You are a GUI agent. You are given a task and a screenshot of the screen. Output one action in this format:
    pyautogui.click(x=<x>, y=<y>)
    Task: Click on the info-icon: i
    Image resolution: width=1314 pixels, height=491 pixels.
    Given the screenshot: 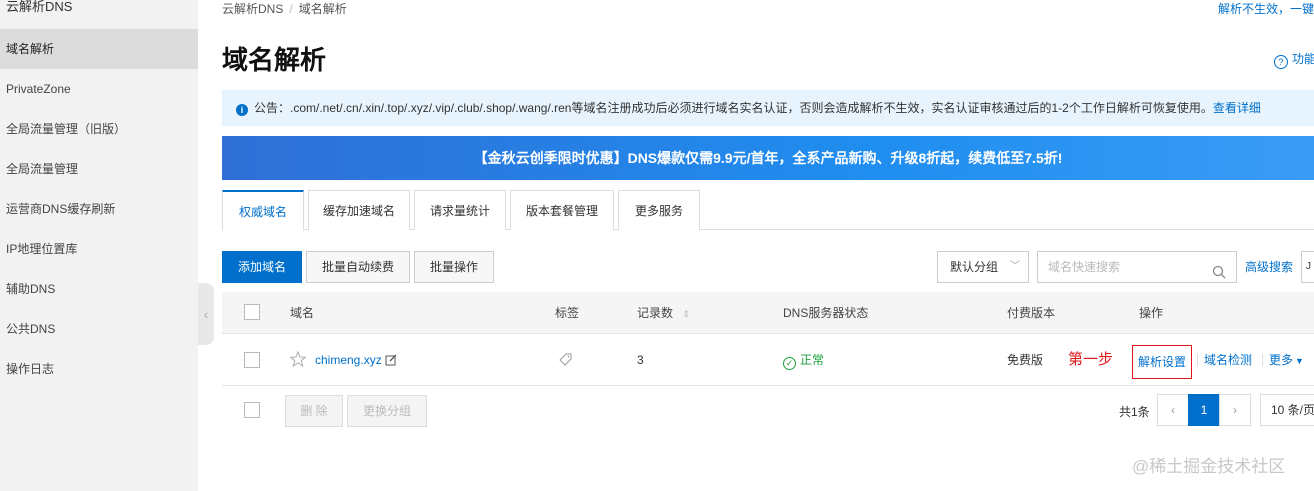 What is the action you would take?
    pyautogui.click(x=242, y=110)
    